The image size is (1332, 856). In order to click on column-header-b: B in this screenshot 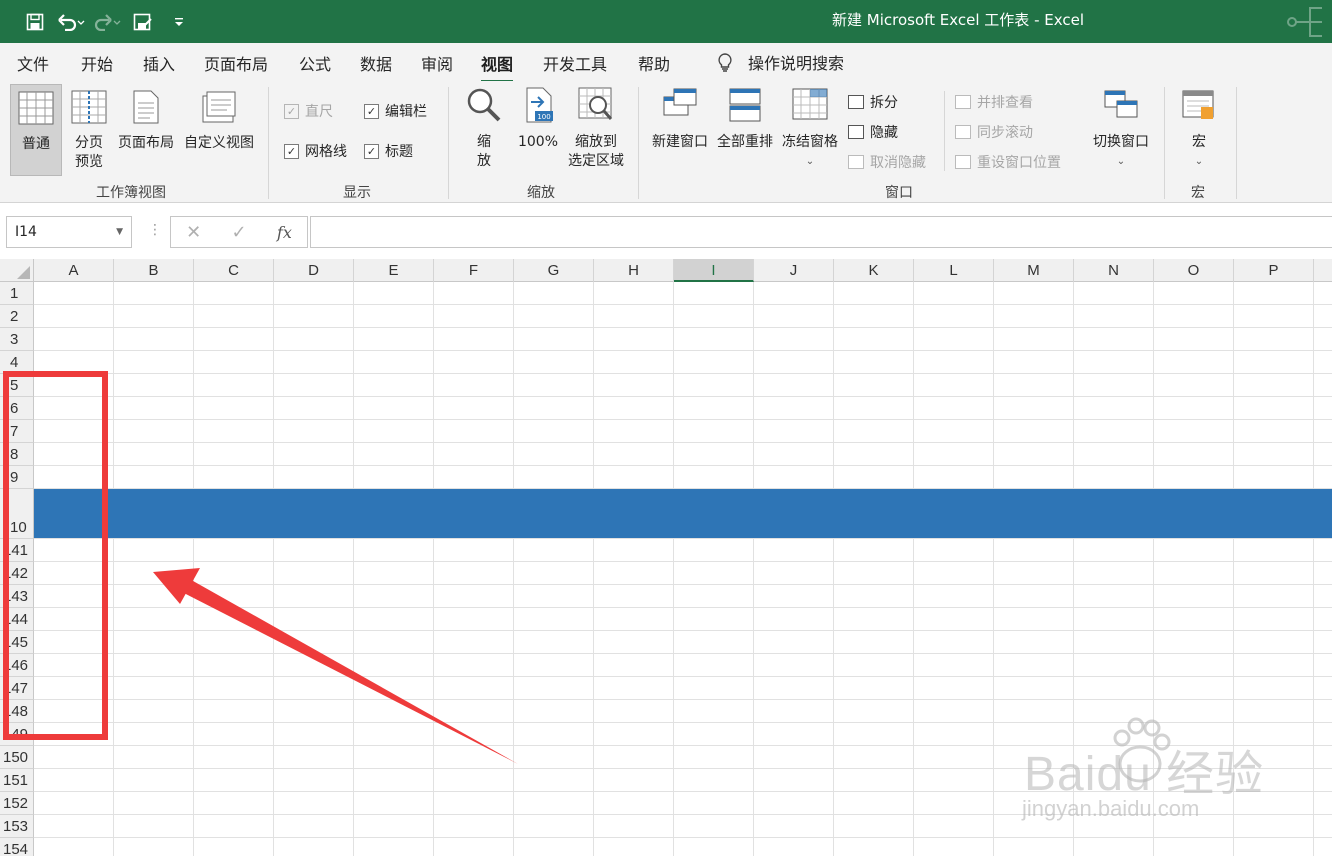, I will do `click(154, 270)`.